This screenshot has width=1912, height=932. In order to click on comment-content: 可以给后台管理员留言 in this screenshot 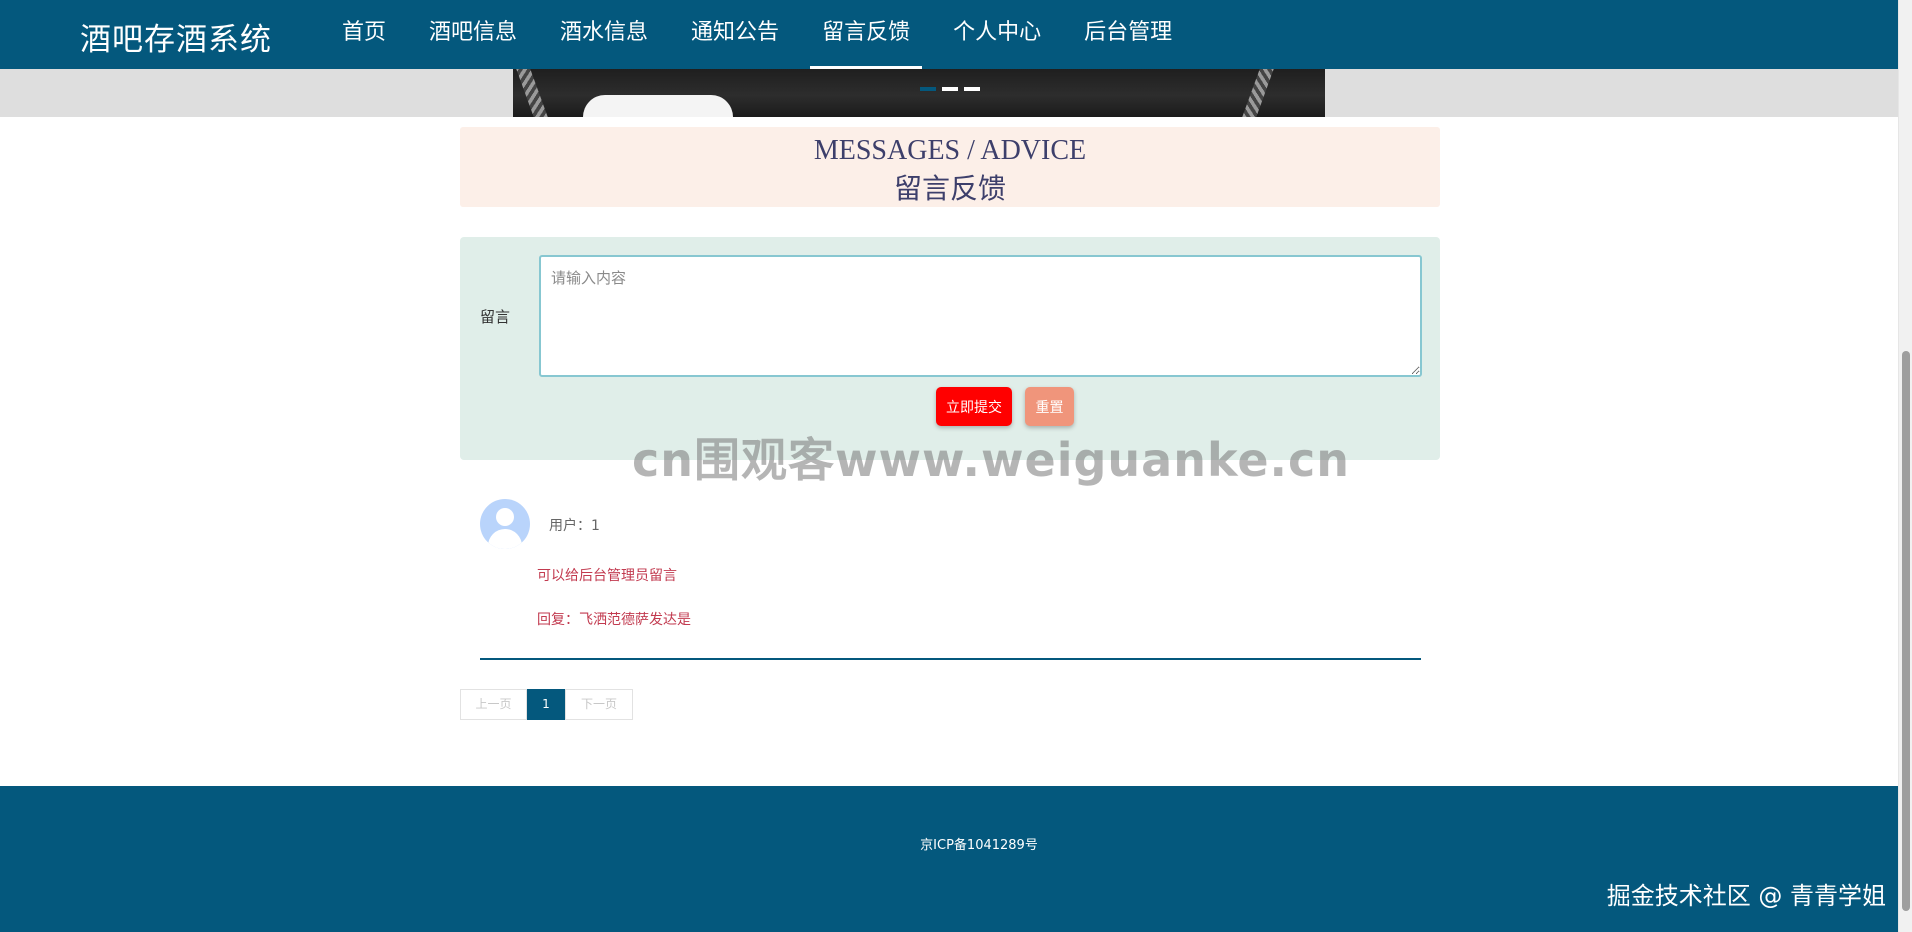, I will do `click(607, 576)`.